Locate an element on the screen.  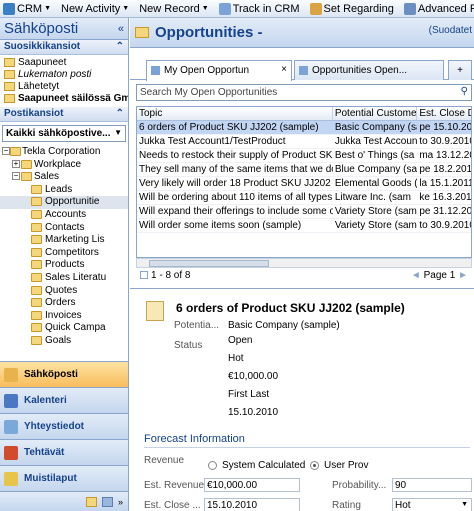
nav-calendar-button: Kalenteri is located at coordinates (64, 400).